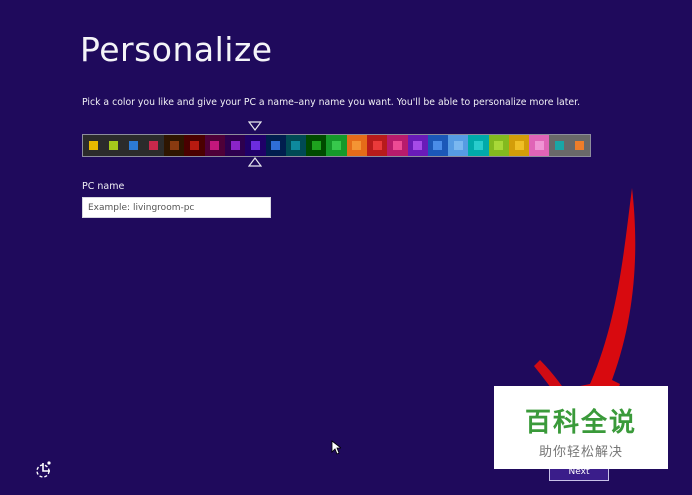 Image resolution: width=692 pixels, height=495 pixels. What do you see at coordinates (176, 207) in the screenshot?
I see `pc-name-field` at bounding box center [176, 207].